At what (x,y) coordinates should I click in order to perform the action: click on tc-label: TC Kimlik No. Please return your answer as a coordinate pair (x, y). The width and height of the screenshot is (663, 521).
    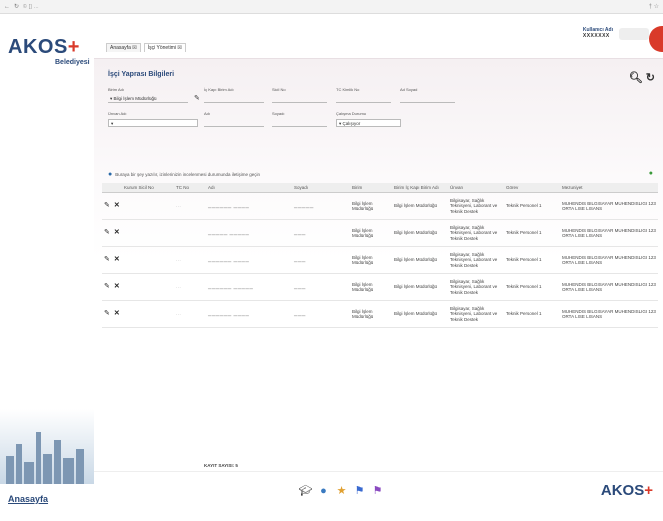
    Looking at the image, I should click on (348, 89).